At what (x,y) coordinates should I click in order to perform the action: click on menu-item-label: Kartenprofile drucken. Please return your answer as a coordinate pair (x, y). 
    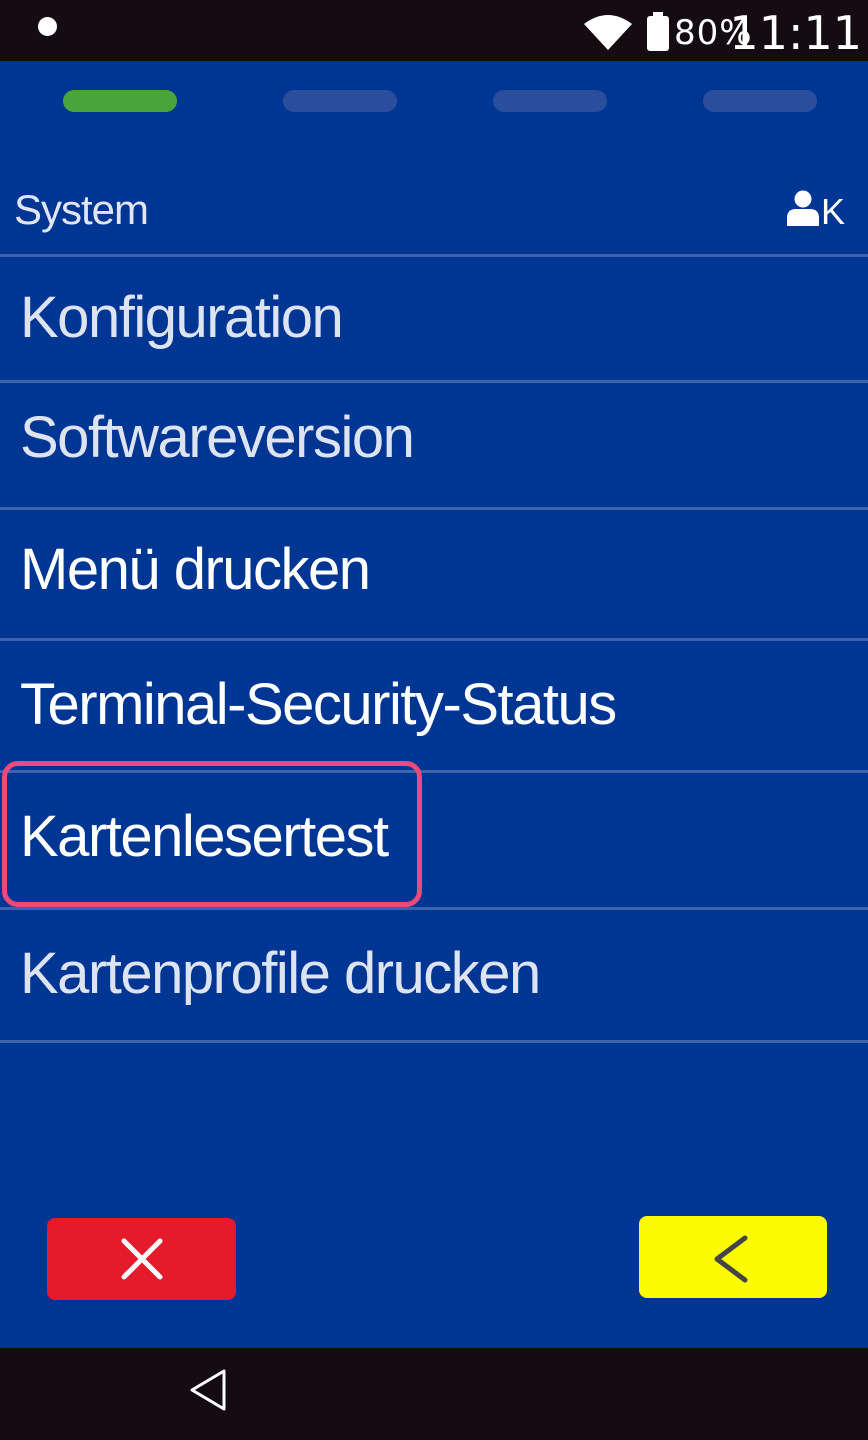
    Looking at the image, I should click on (280, 973).